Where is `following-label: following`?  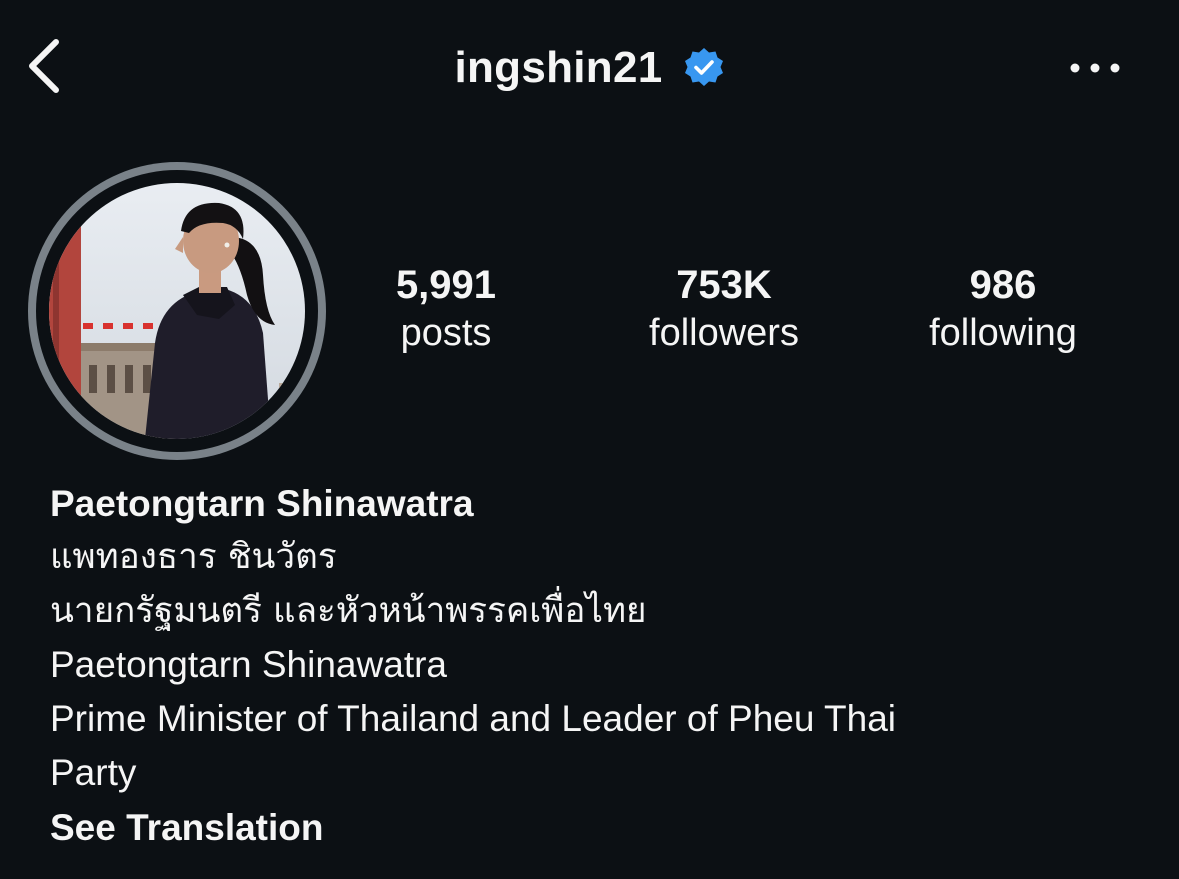 following-label: following is located at coordinates (1003, 333).